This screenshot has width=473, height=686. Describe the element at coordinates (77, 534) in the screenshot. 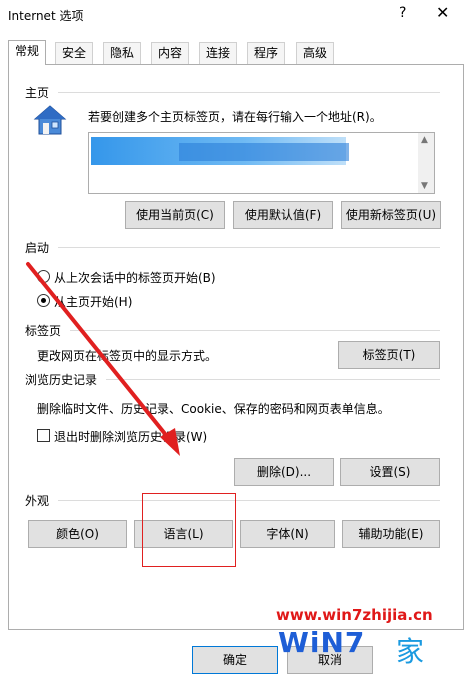

I see `colors-button: 颜色(O)` at that location.